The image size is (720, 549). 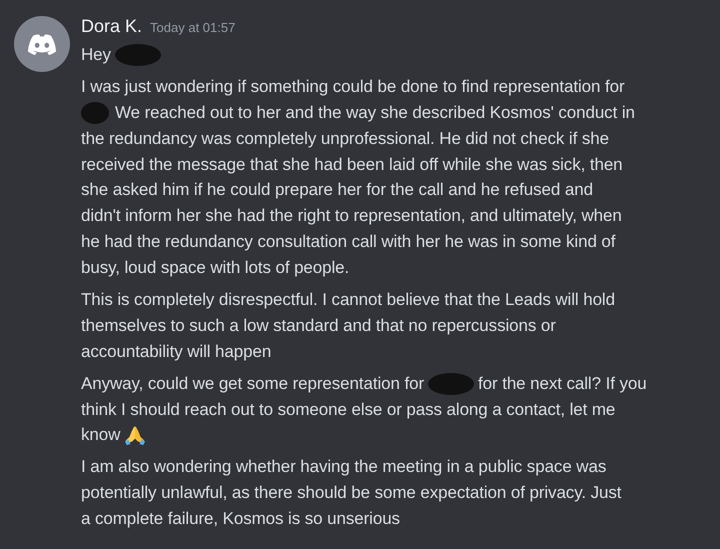 I want to click on message-text: I was just wondering if something could be done to find representation for, so click(x=353, y=87).